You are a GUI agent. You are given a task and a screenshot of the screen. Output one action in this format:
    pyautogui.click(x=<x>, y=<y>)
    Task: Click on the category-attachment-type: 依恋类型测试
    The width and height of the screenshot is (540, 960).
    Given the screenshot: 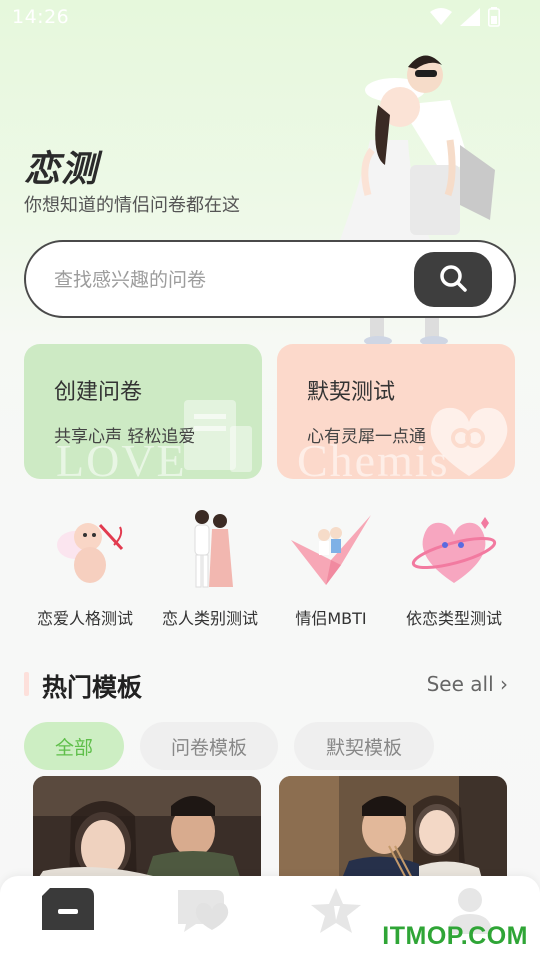 What is the action you would take?
    pyautogui.click(x=454, y=567)
    